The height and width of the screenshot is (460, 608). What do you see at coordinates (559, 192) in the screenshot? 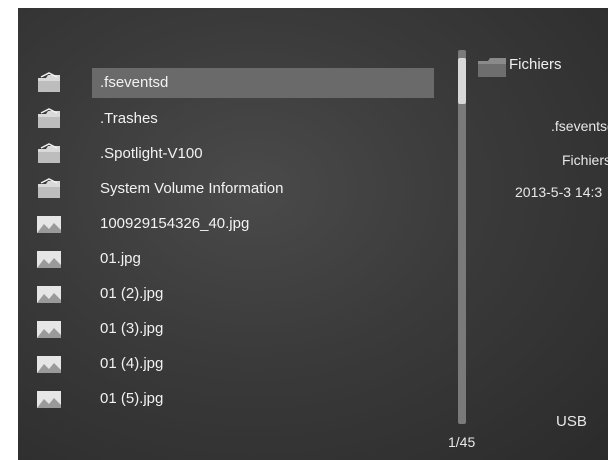
I see `modified-date: 2013-5-3 14:3` at bounding box center [559, 192].